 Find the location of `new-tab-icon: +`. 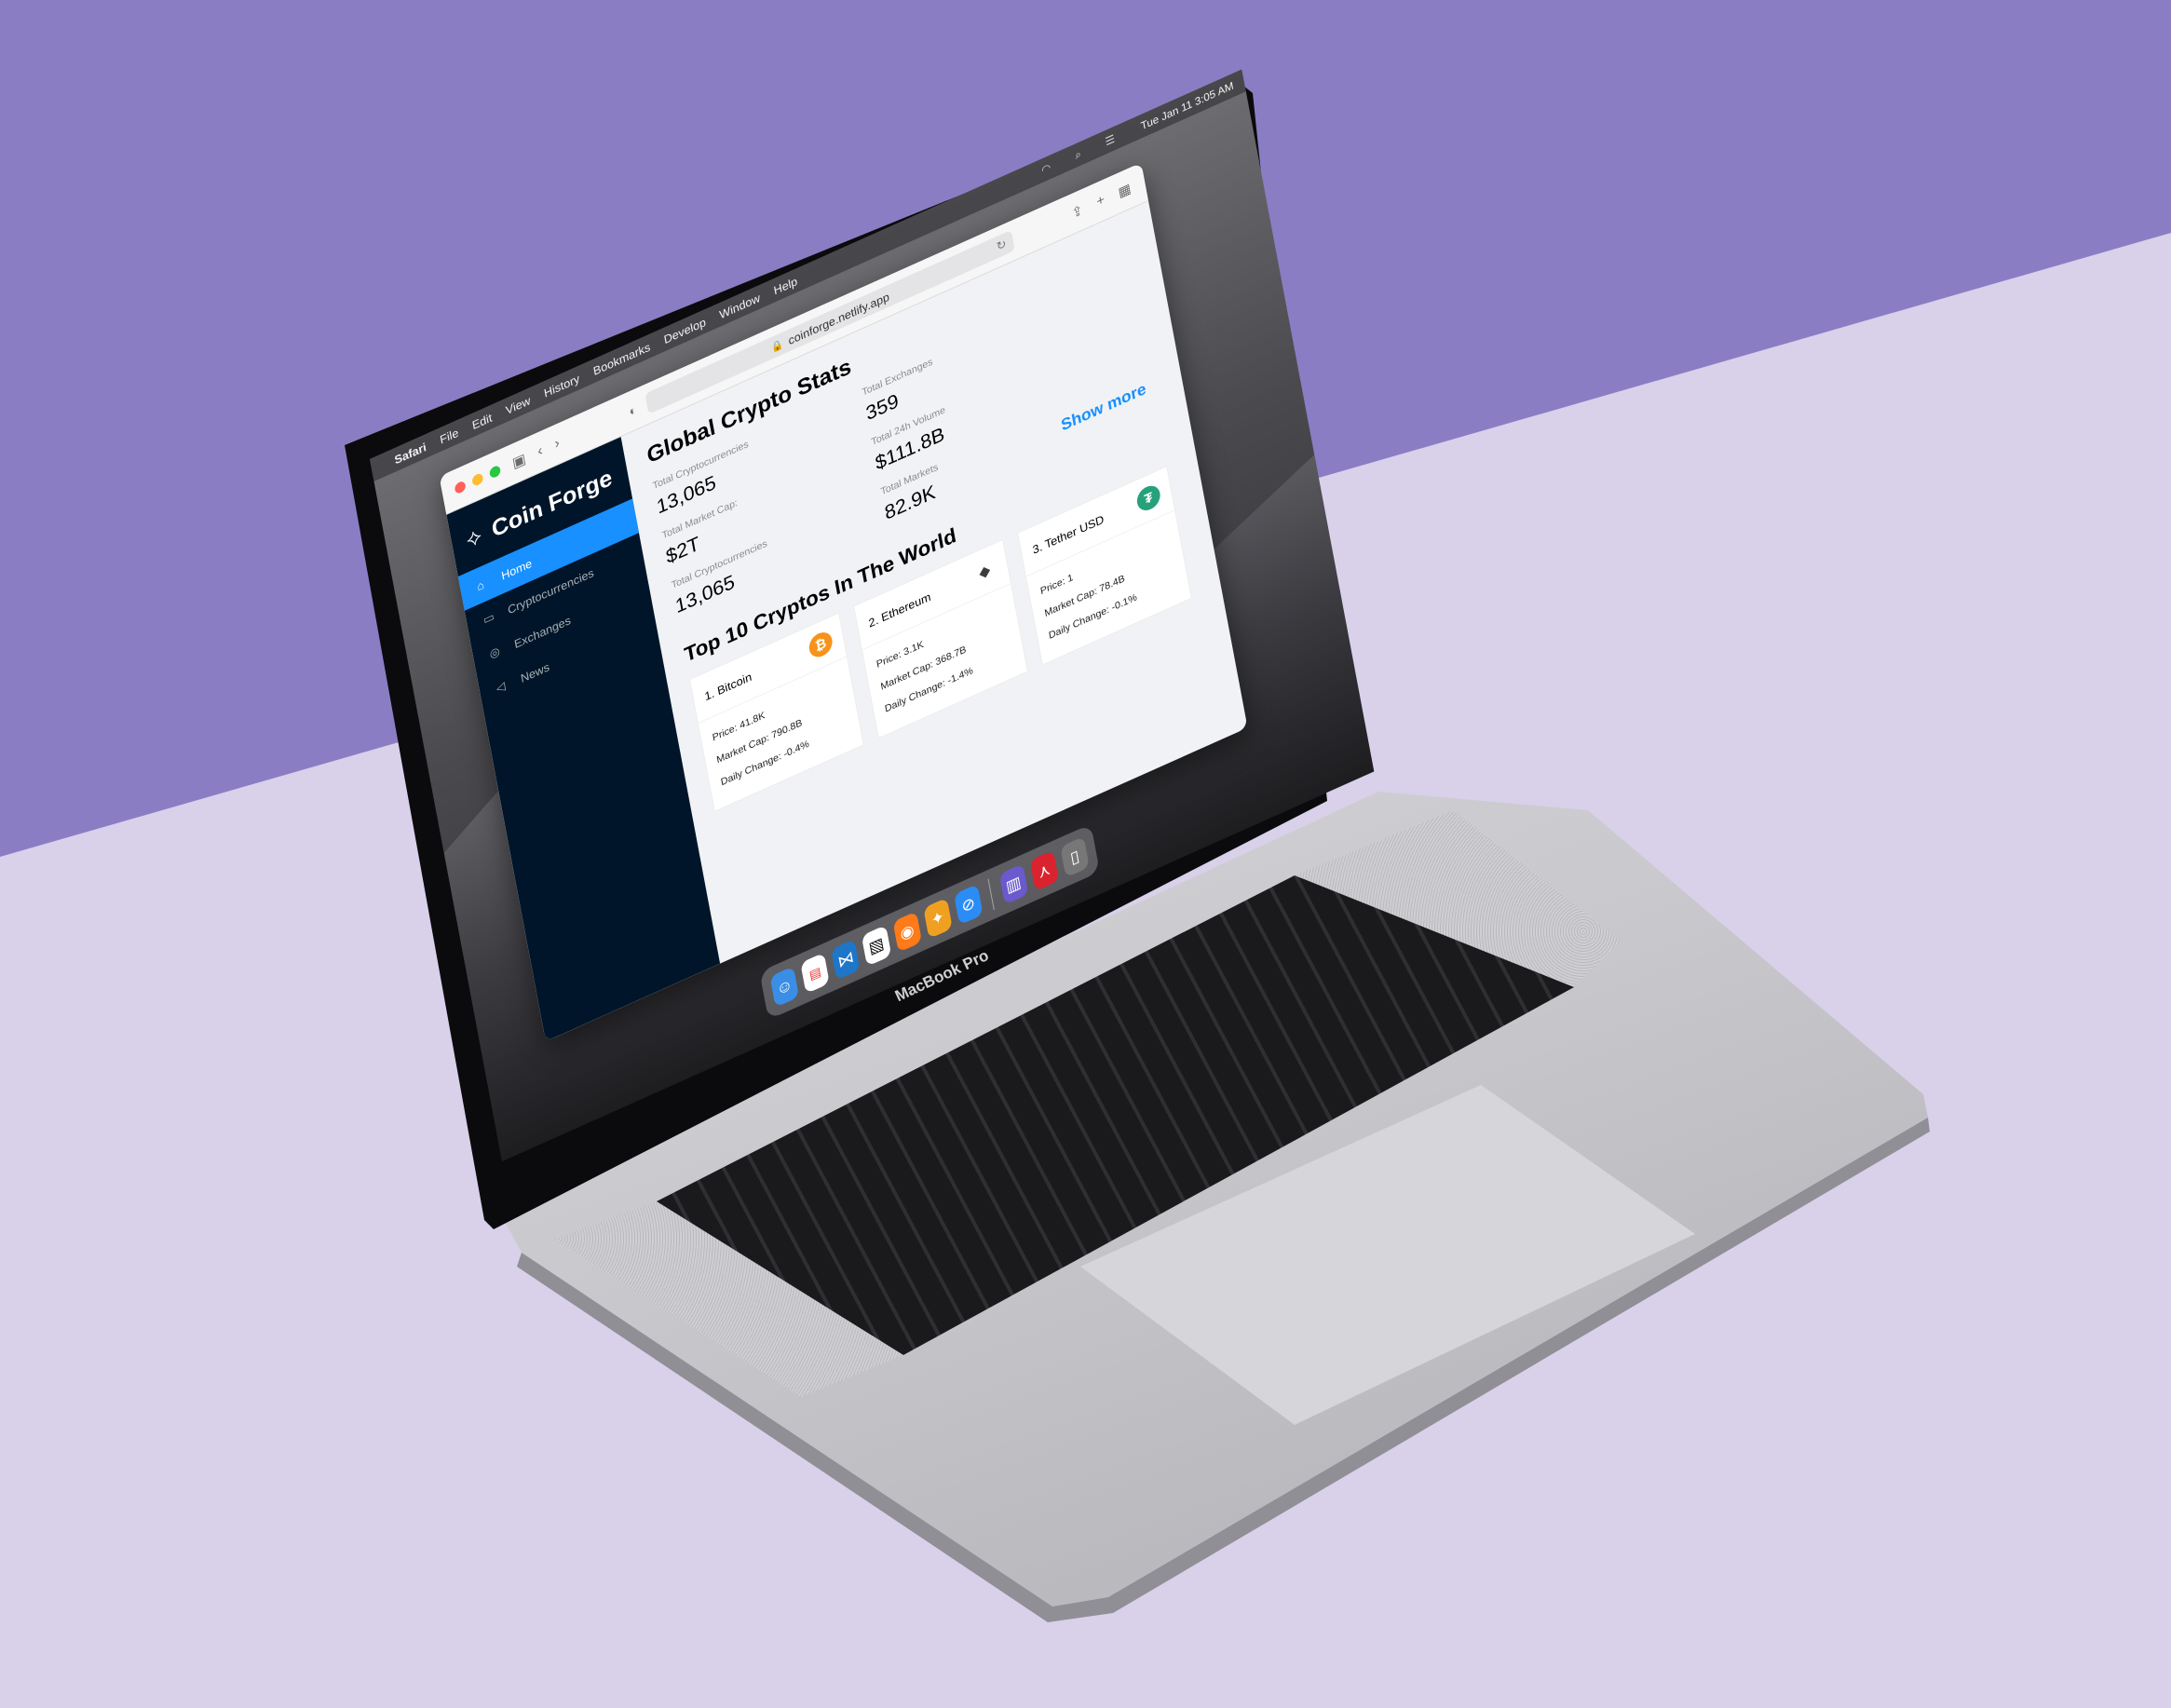

new-tab-icon: + is located at coordinates (1100, 201).